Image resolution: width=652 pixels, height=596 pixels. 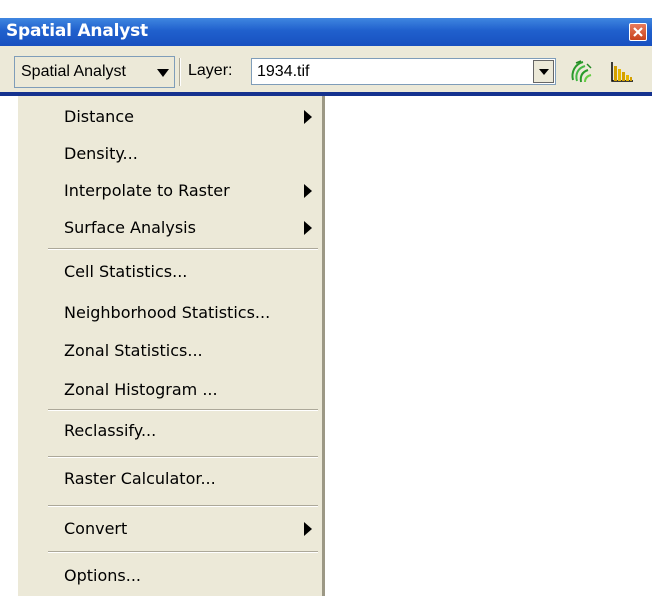 What do you see at coordinates (581, 71) in the screenshot?
I see `contour-icon` at bounding box center [581, 71].